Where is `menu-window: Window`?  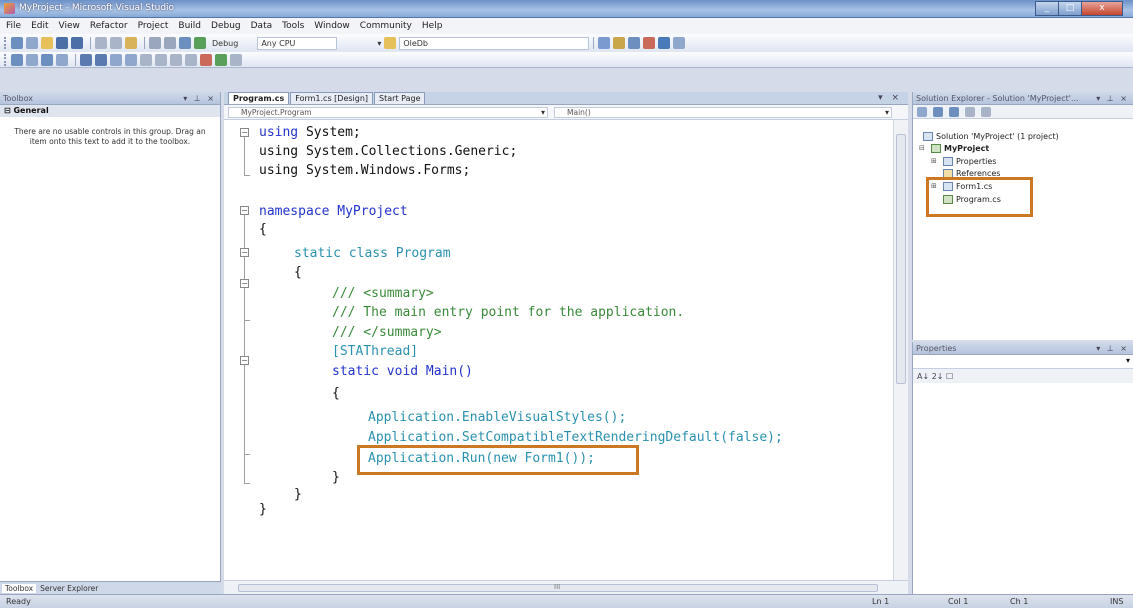 menu-window: Window is located at coordinates (332, 26).